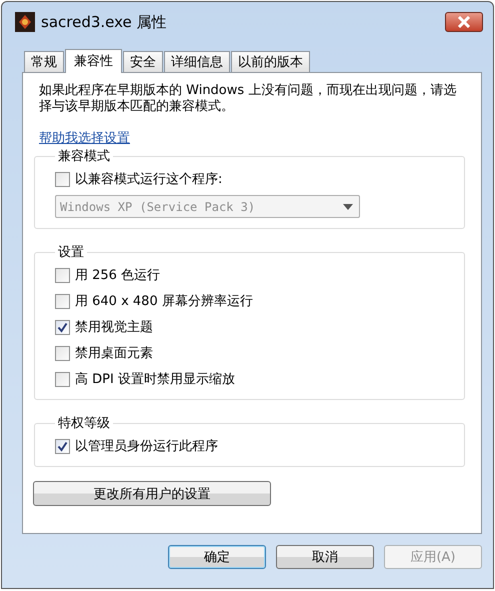  What do you see at coordinates (152, 493) in the screenshot?
I see `change-settings-button: 更改所有用户的设置` at bounding box center [152, 493].